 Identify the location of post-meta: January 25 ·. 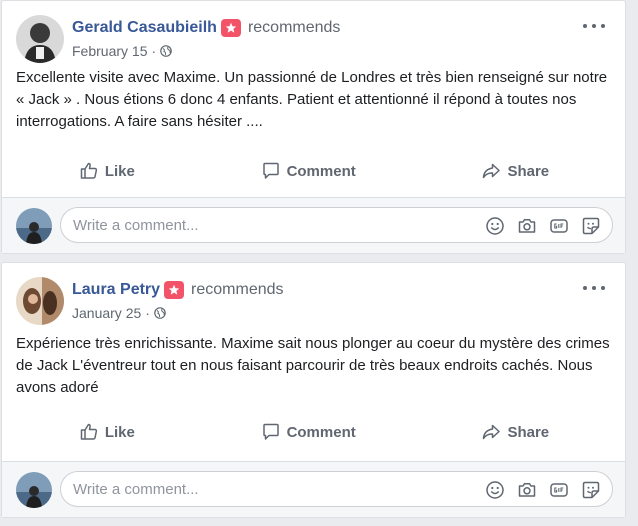
(119, 313).